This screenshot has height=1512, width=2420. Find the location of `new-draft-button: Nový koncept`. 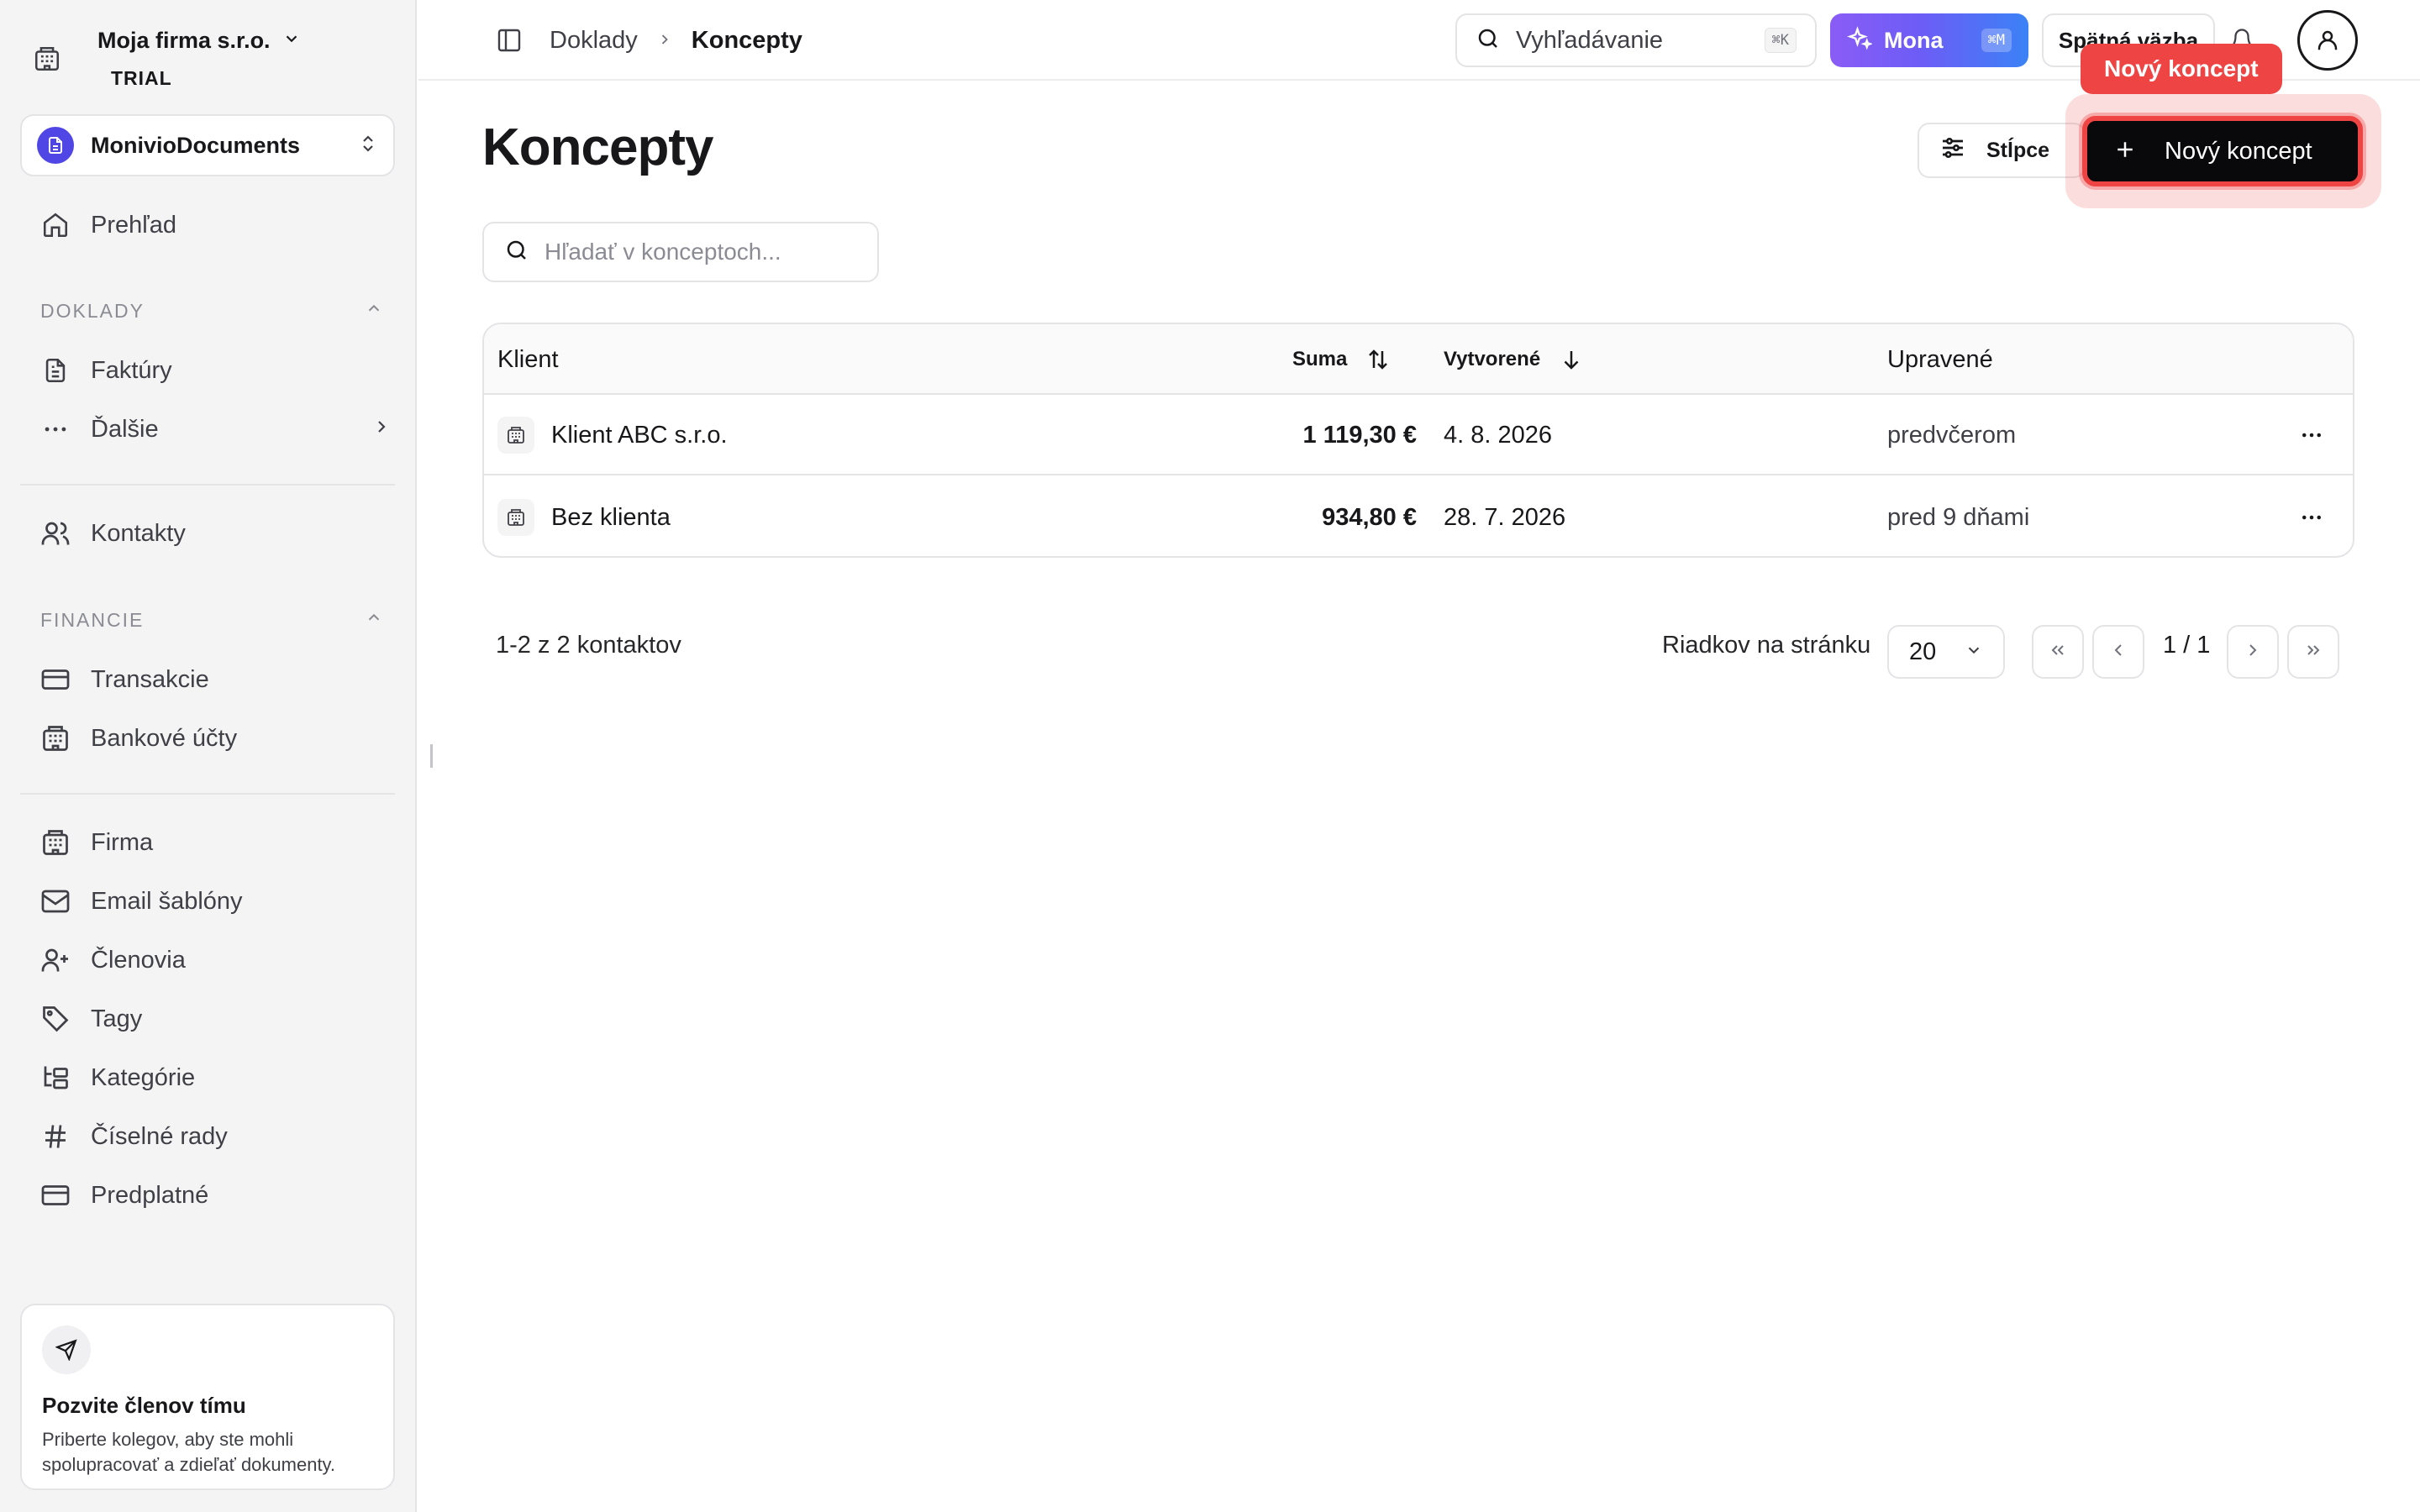

new-draft-button: Nový koncept is located at coordinates (2222, 151).